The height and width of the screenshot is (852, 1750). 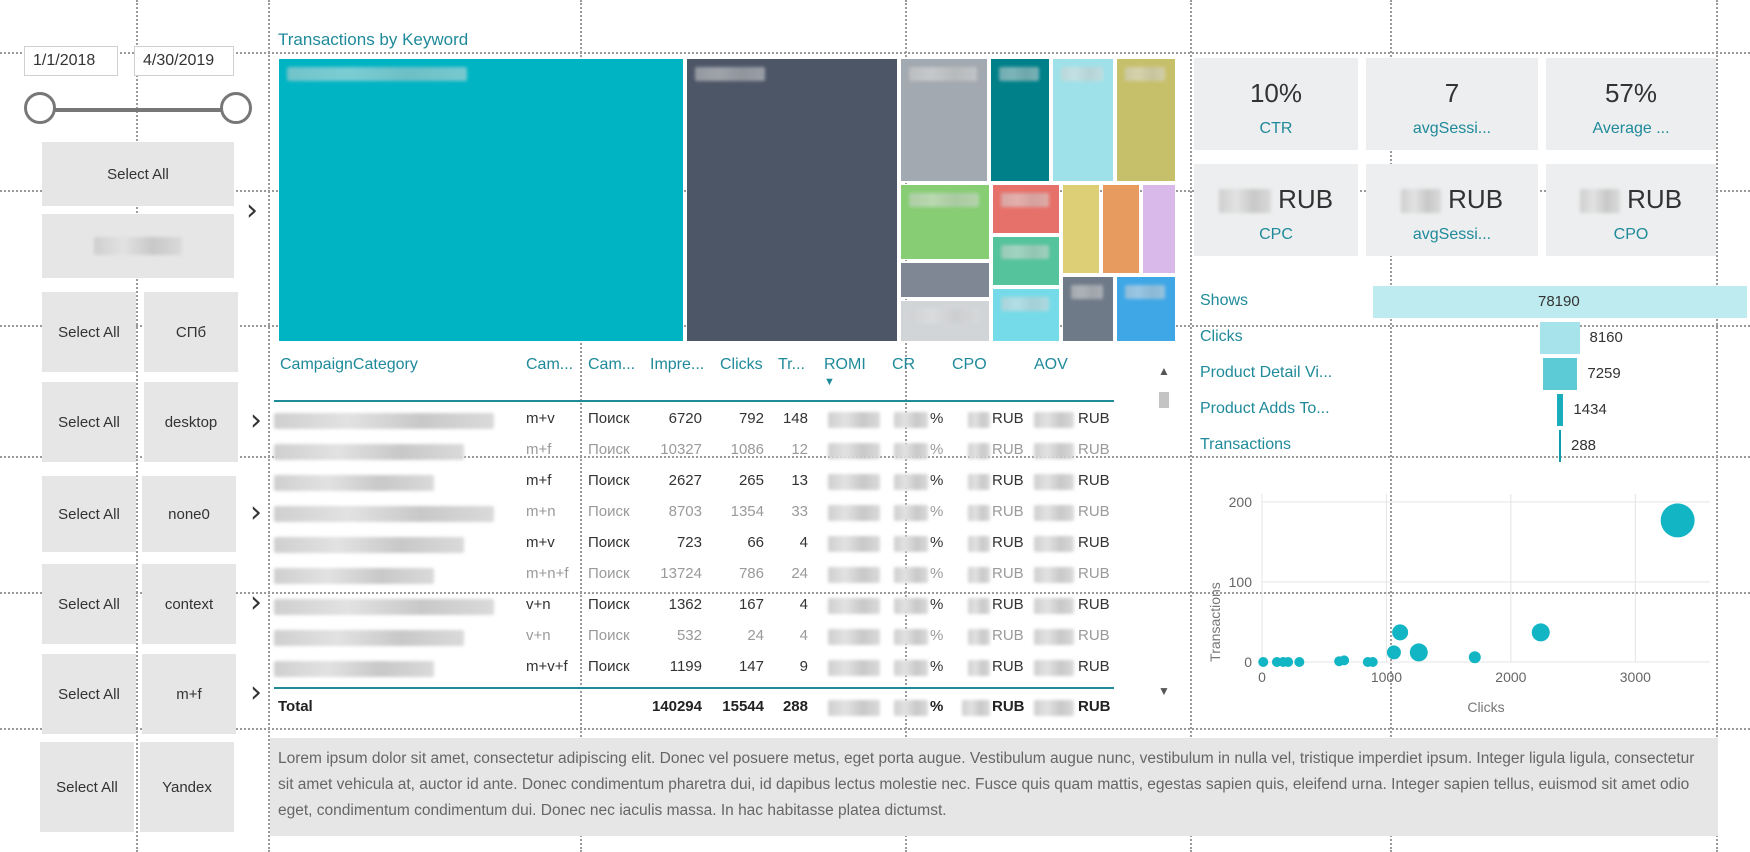 I want to click on table-scrollbar: ▲ ▼, so click(x=1164, y=534).